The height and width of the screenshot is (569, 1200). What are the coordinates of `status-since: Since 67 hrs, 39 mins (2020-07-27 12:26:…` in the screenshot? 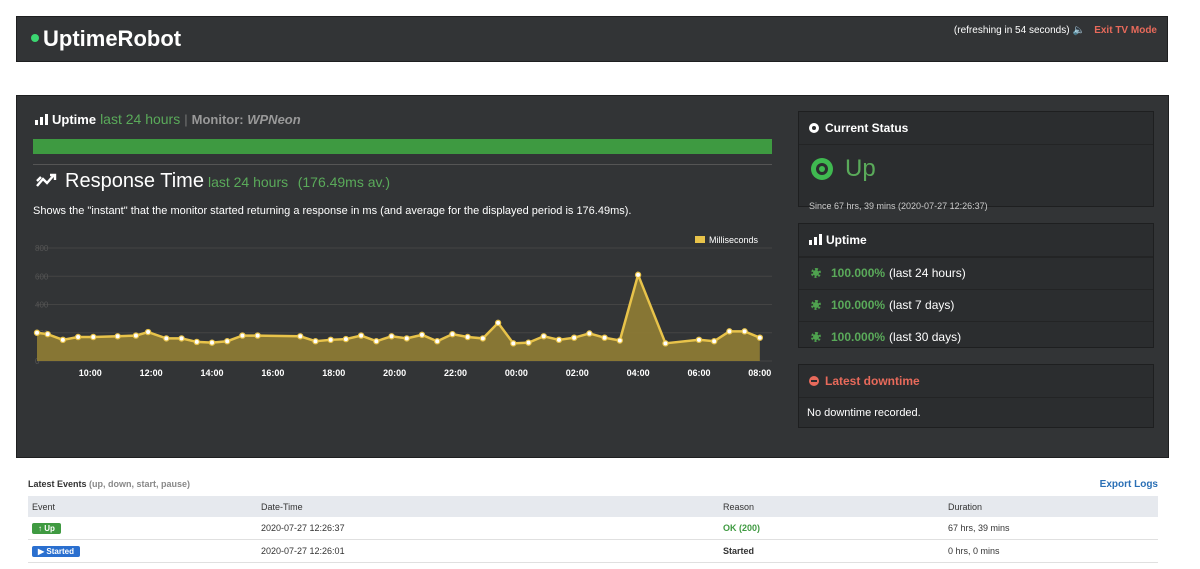 It's located at (898, 206).